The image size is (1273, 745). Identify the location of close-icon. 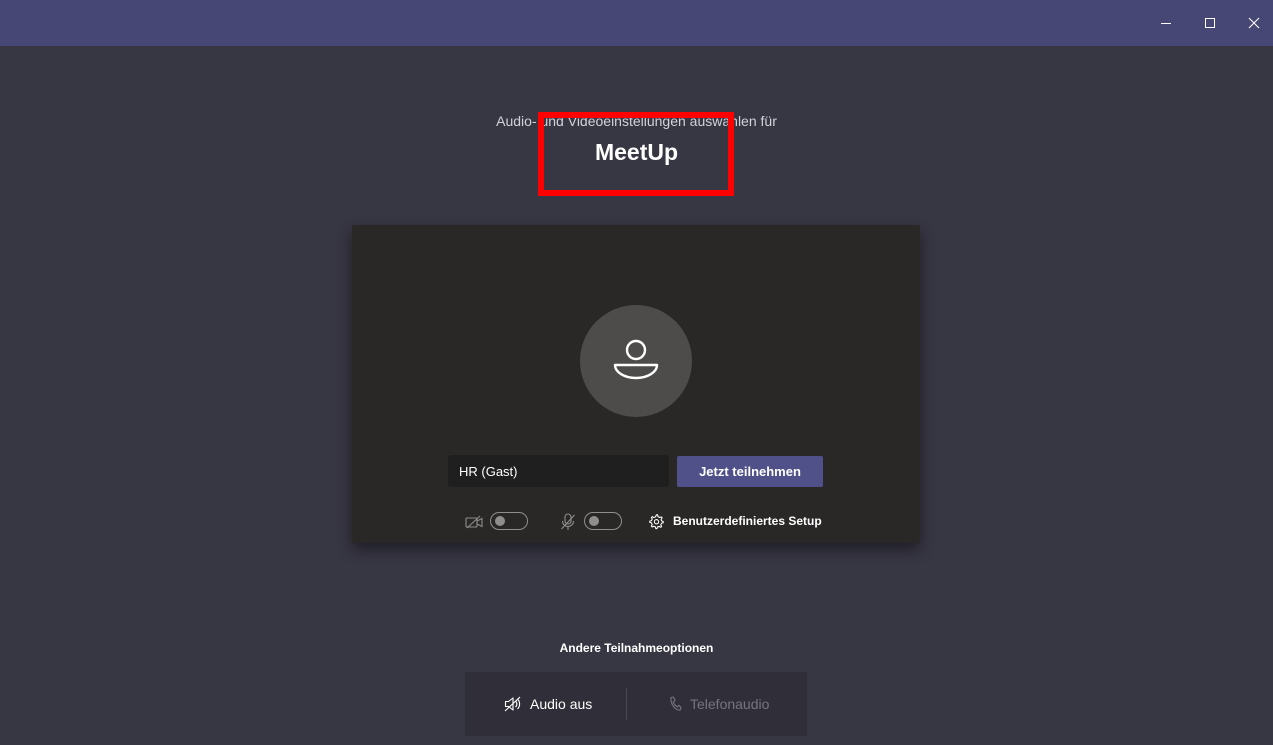
(1254, 23).